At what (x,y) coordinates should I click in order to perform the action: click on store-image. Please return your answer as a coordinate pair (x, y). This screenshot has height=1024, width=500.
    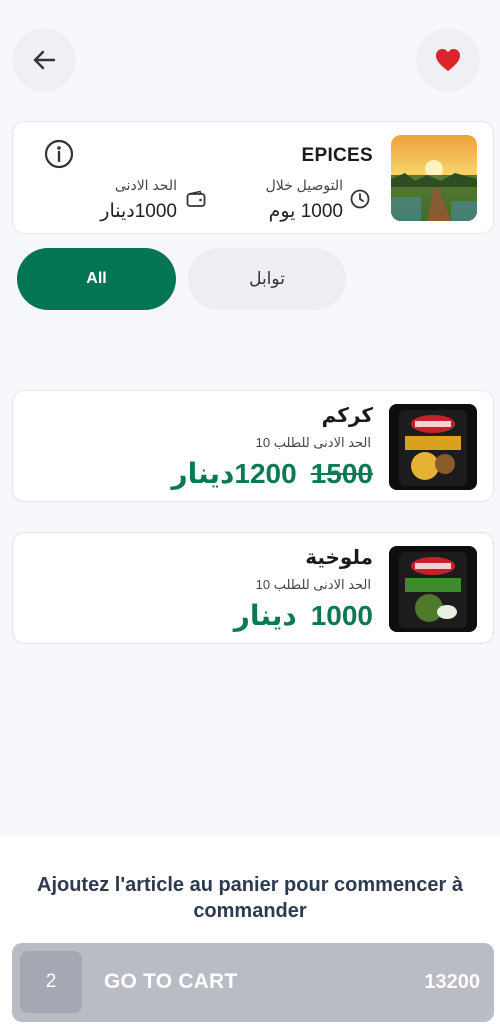
    Looking at the image, I should click on (434, 178).